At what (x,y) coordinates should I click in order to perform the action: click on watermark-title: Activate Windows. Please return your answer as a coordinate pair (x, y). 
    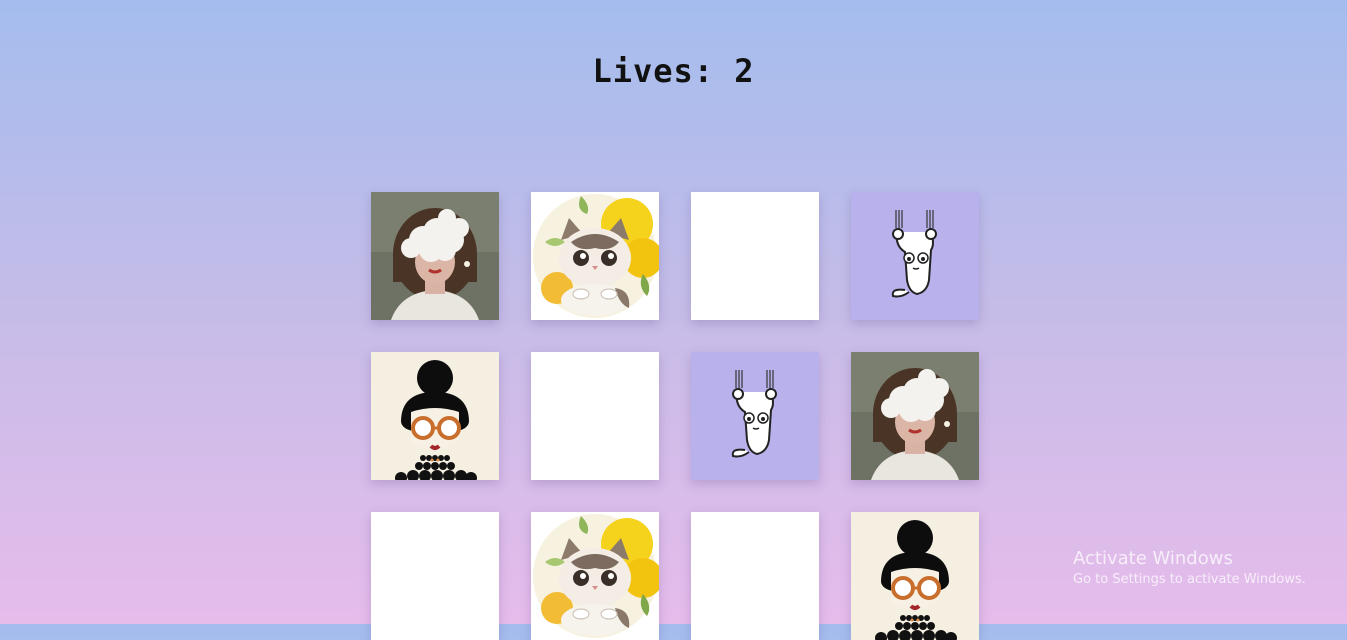
    Looking at the image, I should click on (1153, 558).